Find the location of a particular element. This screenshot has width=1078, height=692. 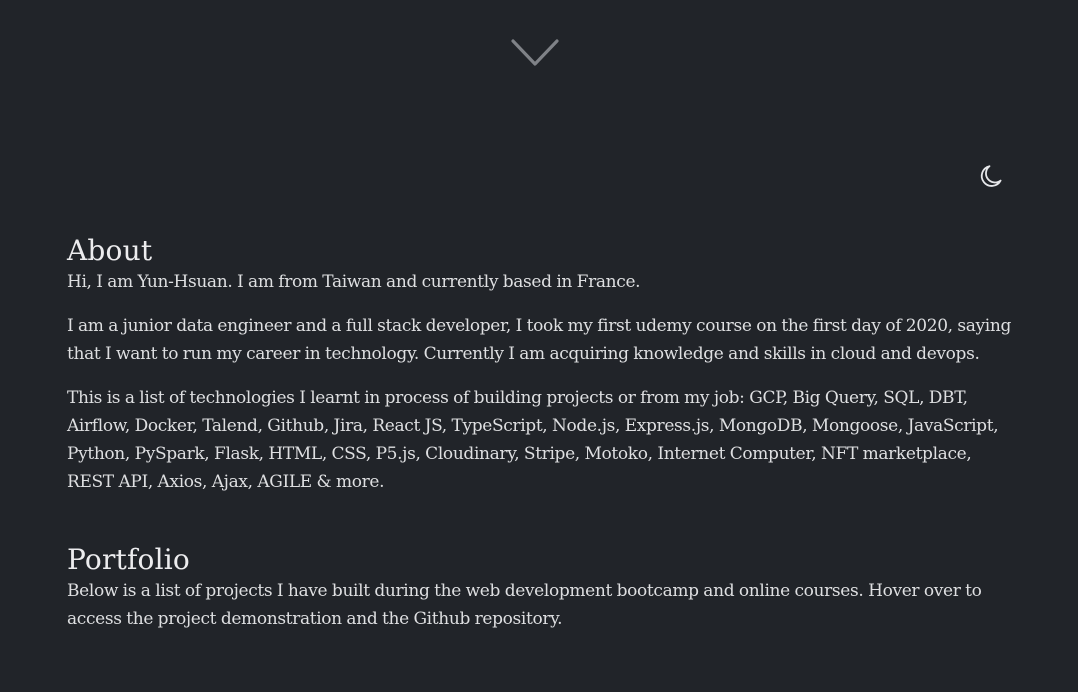

chevron-down-icon is located at coordinates (535, 53).